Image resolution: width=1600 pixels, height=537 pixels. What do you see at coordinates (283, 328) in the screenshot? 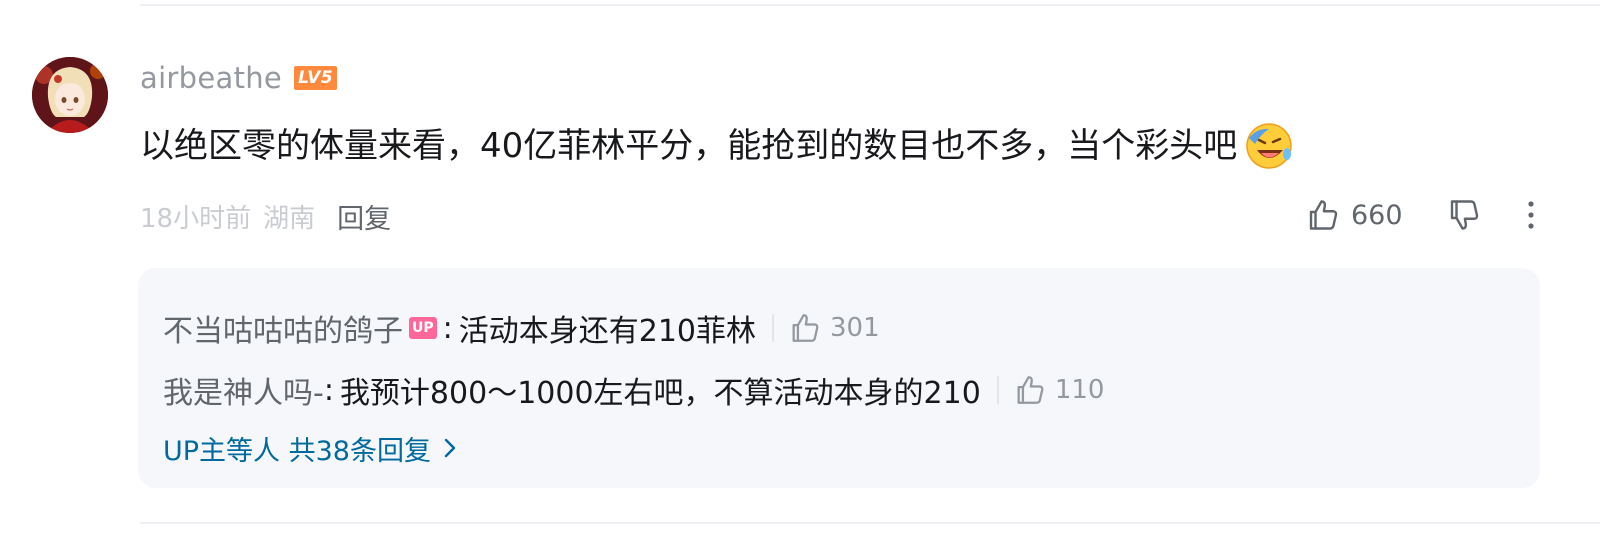
I see `sub-reply-username: 不当咕咕咕的鸽子` at bounding box center [283, 328].